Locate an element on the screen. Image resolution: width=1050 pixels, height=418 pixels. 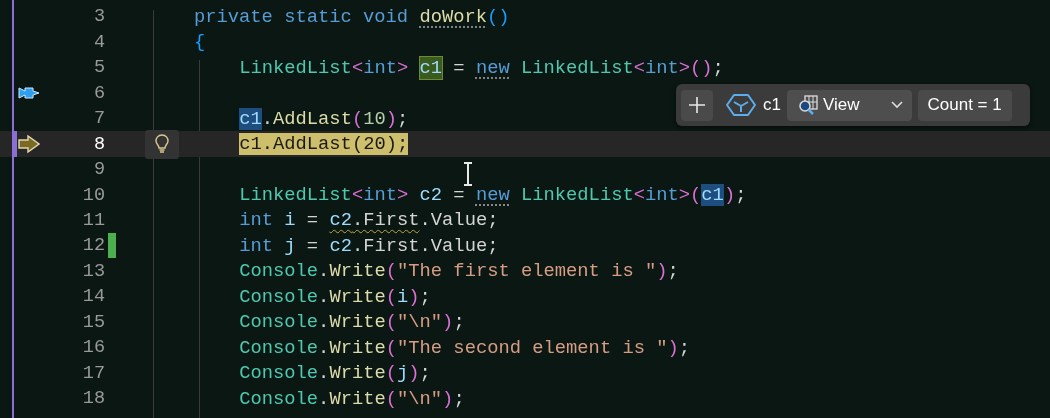
plus-icon is located at coordinates (697, 105).